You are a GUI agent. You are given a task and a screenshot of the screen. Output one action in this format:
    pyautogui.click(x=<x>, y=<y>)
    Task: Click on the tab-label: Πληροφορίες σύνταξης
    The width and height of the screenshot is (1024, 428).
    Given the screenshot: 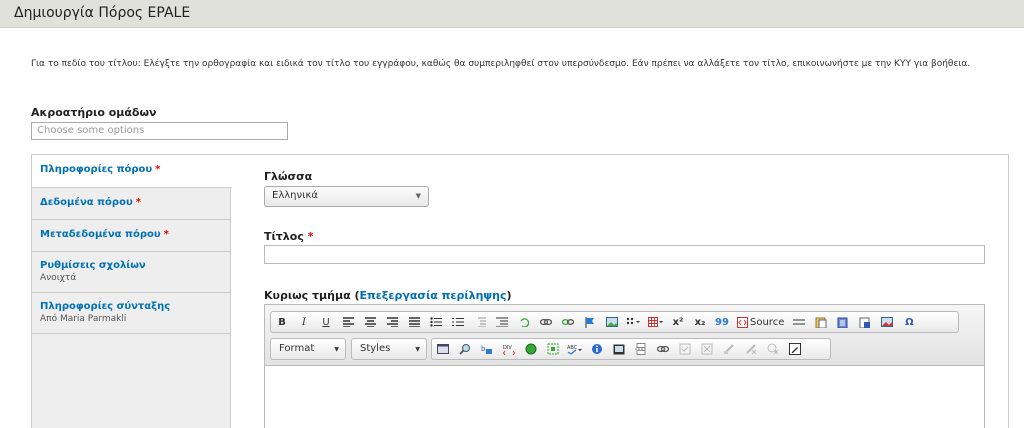 What is the action you would take?
    pyautogui.click(x=105, y=306)
    